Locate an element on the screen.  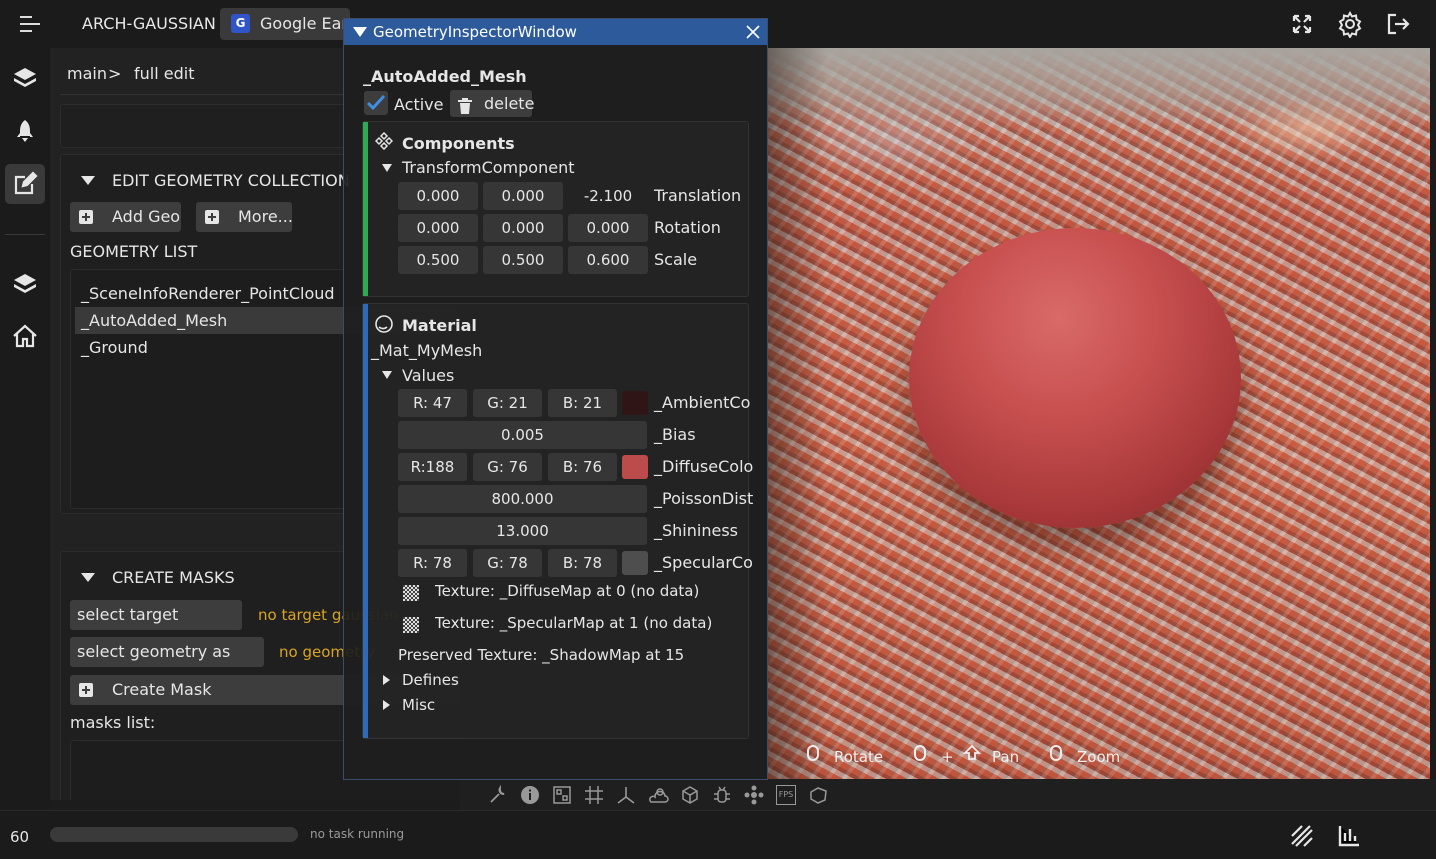
rotation-x: 0.000 is located at coordinates (438, 228).